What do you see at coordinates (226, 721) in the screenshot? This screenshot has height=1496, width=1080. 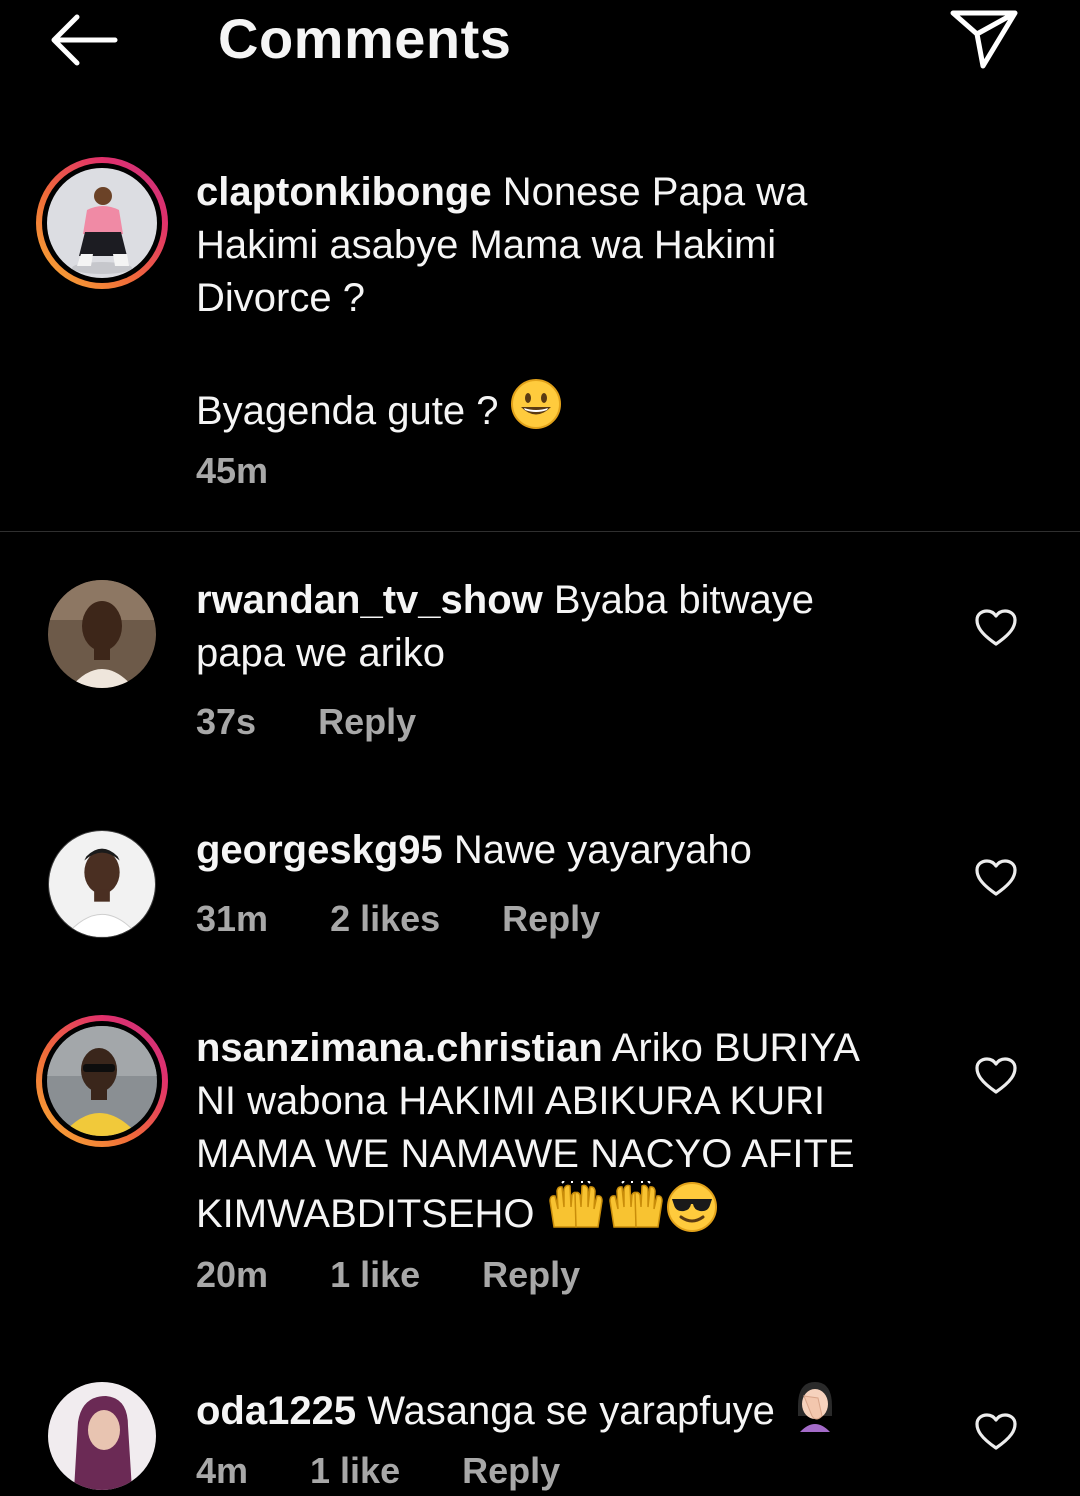 I see `timestamp: 37s` at bounding box center [226, 721].